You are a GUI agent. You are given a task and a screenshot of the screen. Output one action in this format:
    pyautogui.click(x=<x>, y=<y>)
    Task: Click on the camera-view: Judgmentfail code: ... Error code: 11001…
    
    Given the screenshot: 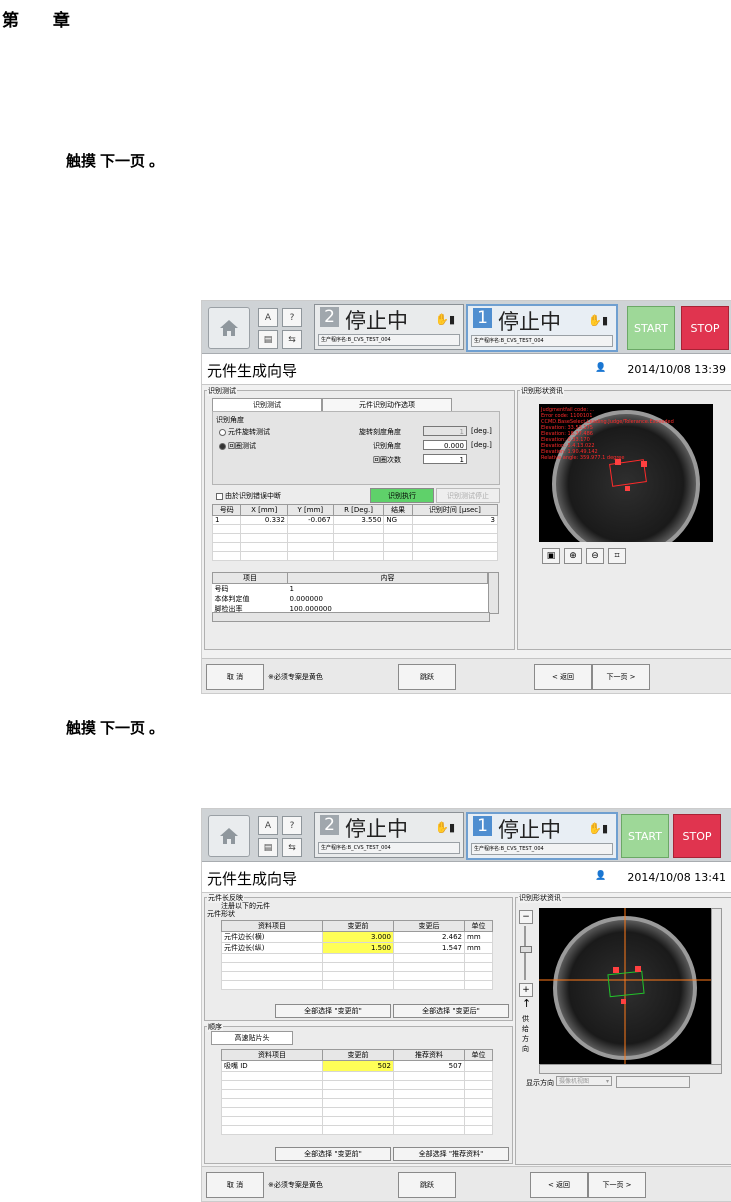 What is the action you would take?
    pyautogui.click(x=626, y=473)
    